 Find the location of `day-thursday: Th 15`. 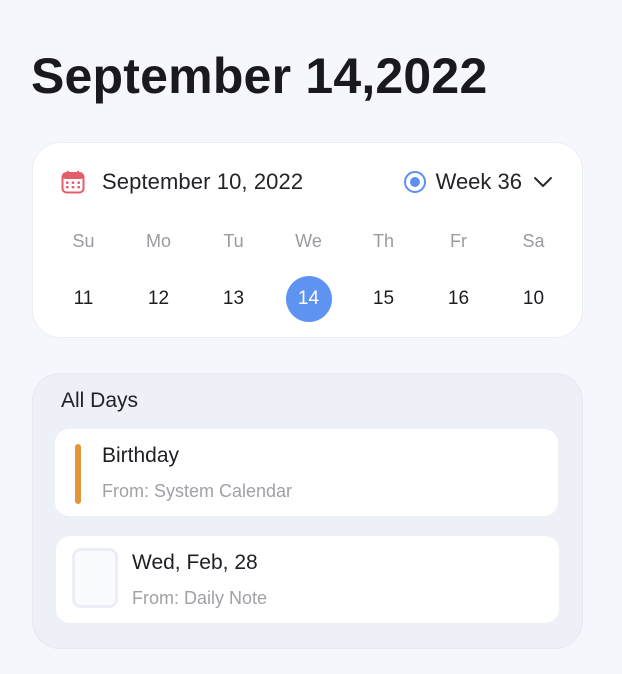

day-thursday: Th 15 is located at coordinates (383, 275).